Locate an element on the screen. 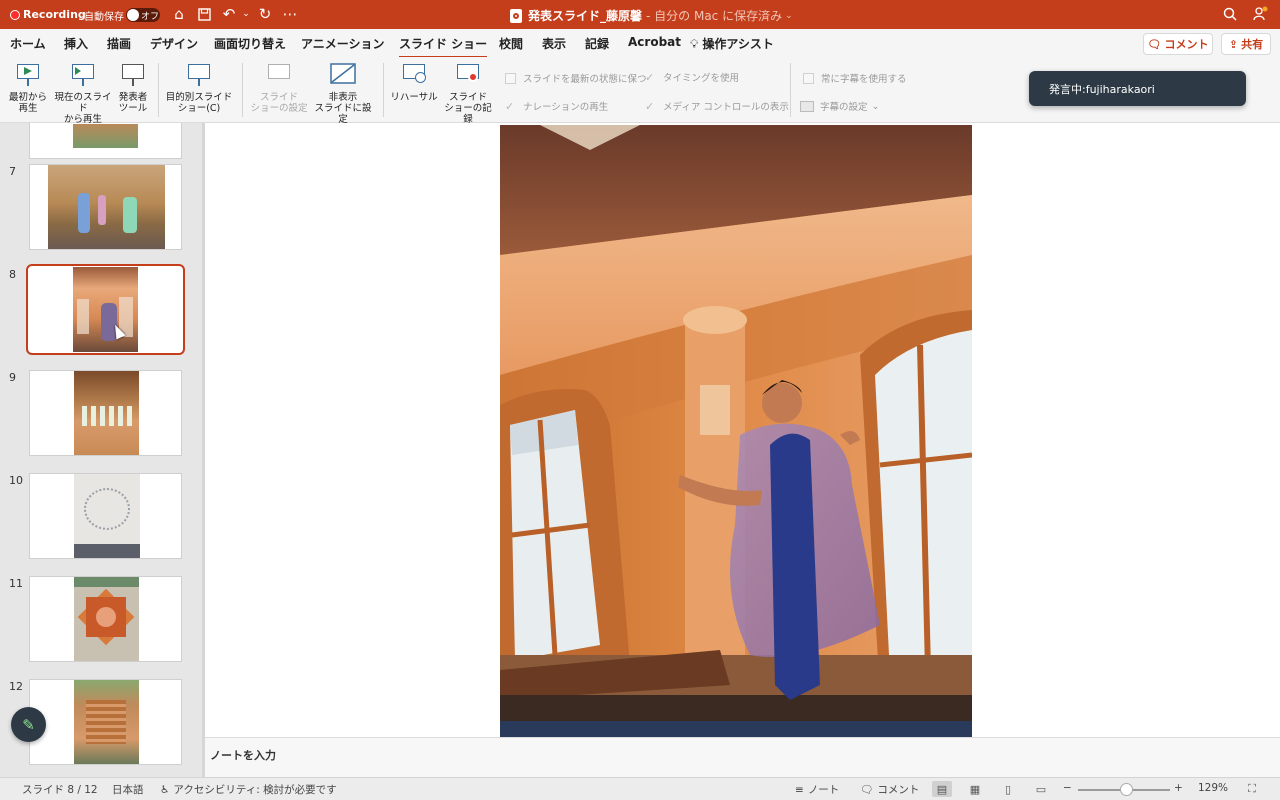 The image size is (1280, 800). subtitle-icon is located at coordinates (807, 106).